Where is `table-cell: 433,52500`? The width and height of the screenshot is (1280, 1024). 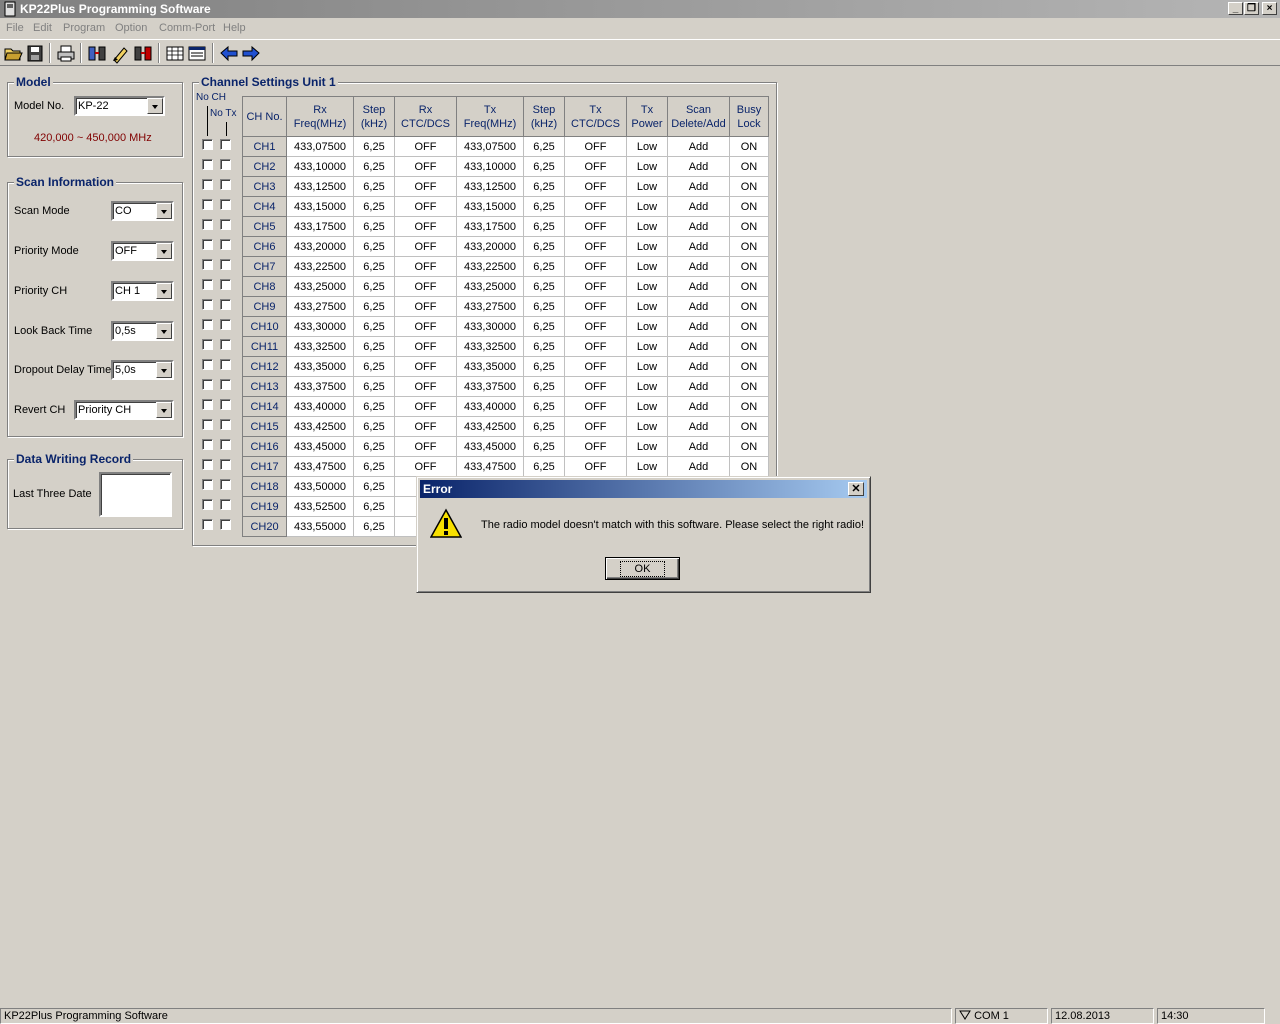 table-cell: 433,52500 is located at coordinates (320, 506).